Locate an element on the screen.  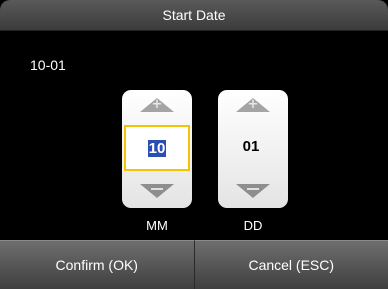
day-decrement-button is located at coordinates (253, 191).